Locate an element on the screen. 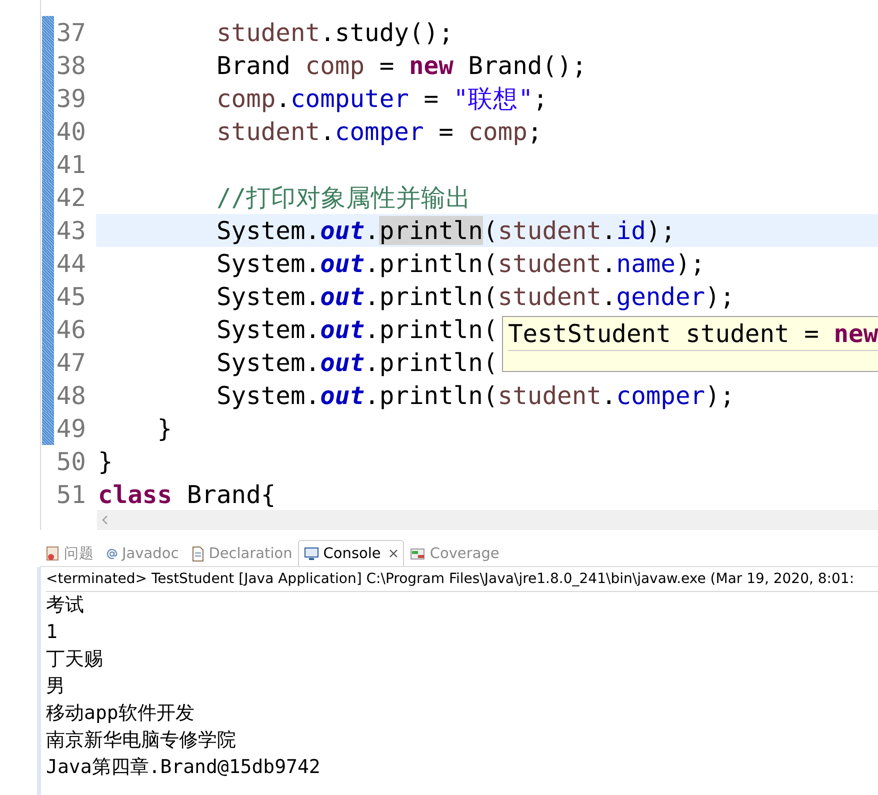 This screenshot has height=795, width=878. view-tab: Javadoc is located at coordinates (142, 553).